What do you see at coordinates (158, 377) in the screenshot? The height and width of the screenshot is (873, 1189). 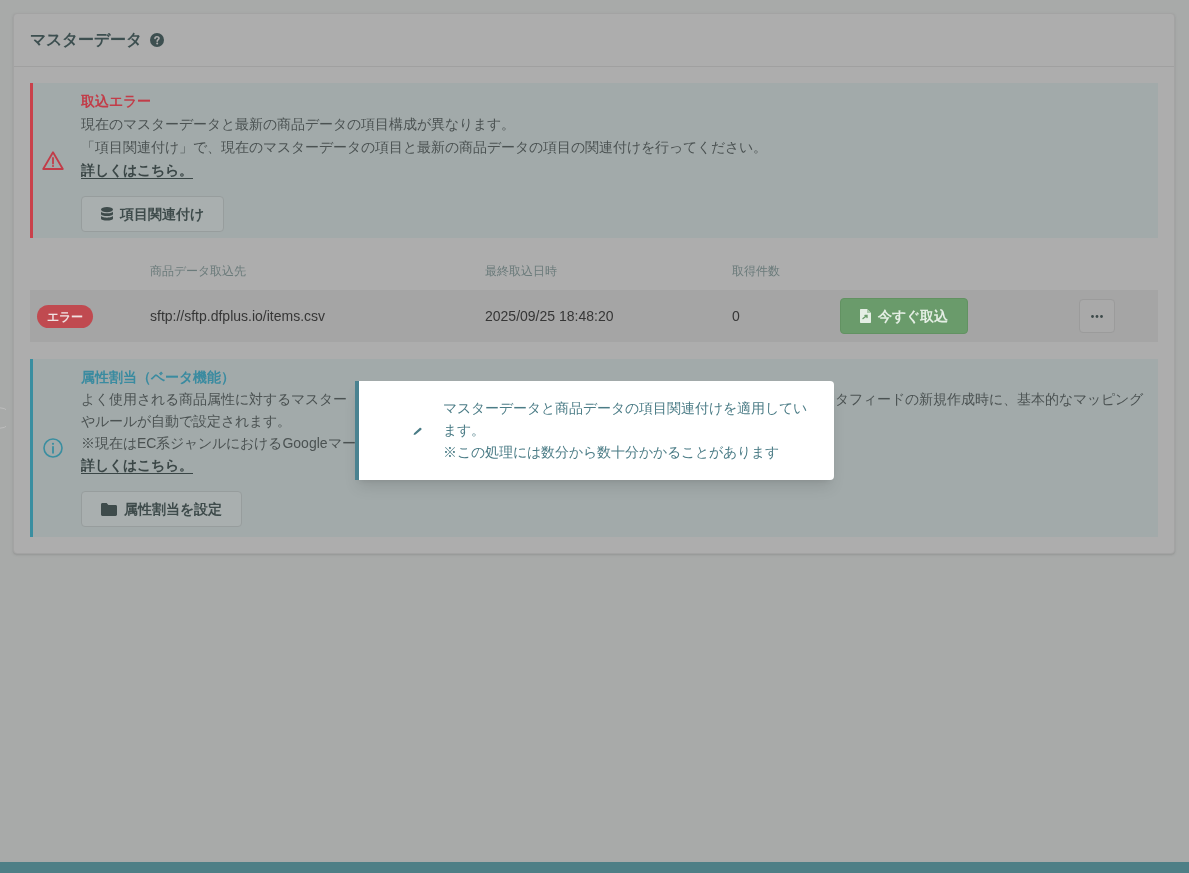 I see `alert-title: 属性割当（ベータ機能）` at bounding box center [158, 377].